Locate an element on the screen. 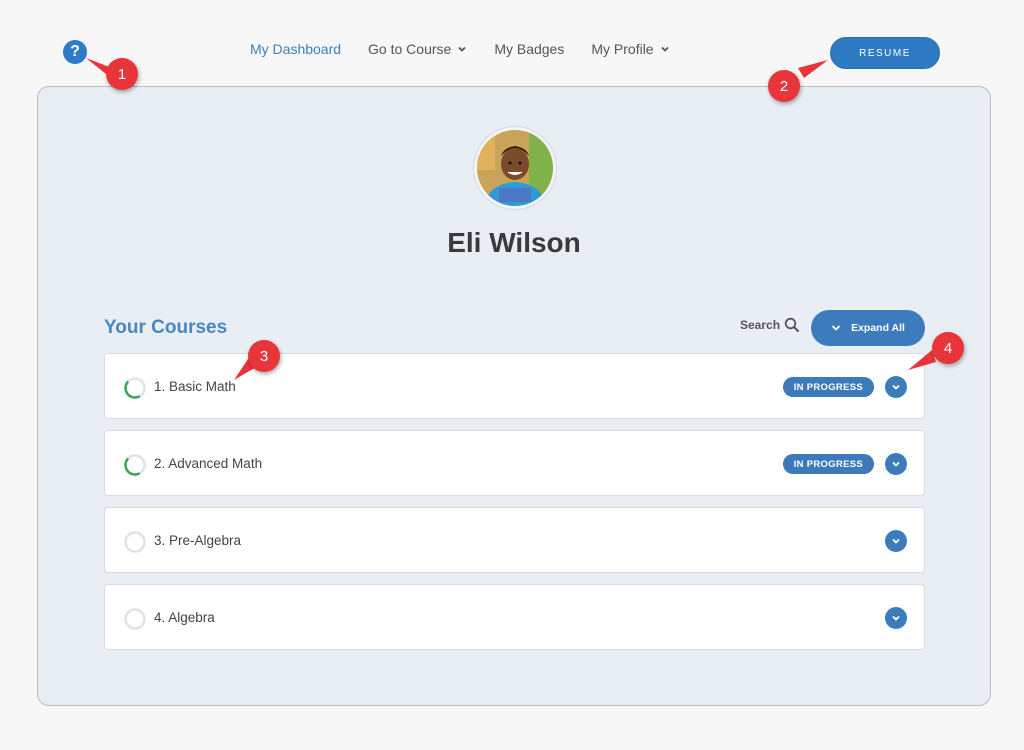 This screenshot has height=750, width=1024. course-row-advanced-math: 2. Advanced Math IN PROGRESS is located at coordinates (514, 463).